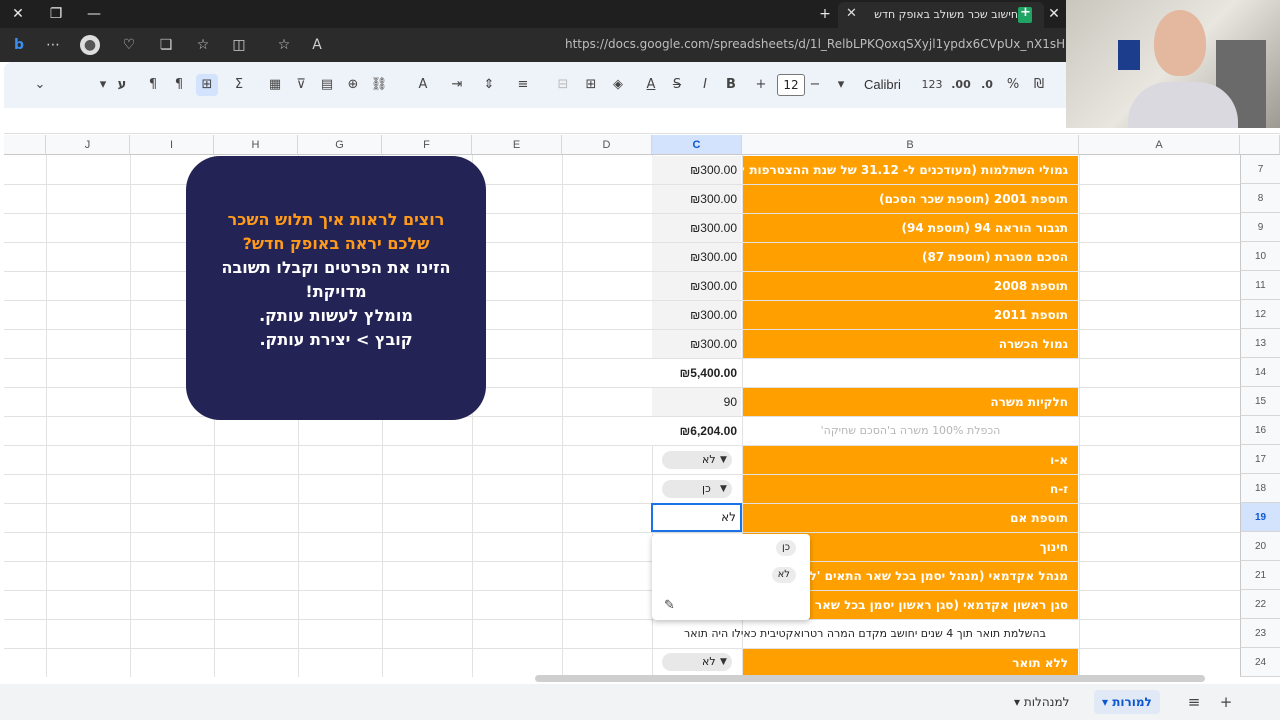 This screenshot has width=1280, height=720. I want to click on favorites-icon: ☆, so click(203, 45).